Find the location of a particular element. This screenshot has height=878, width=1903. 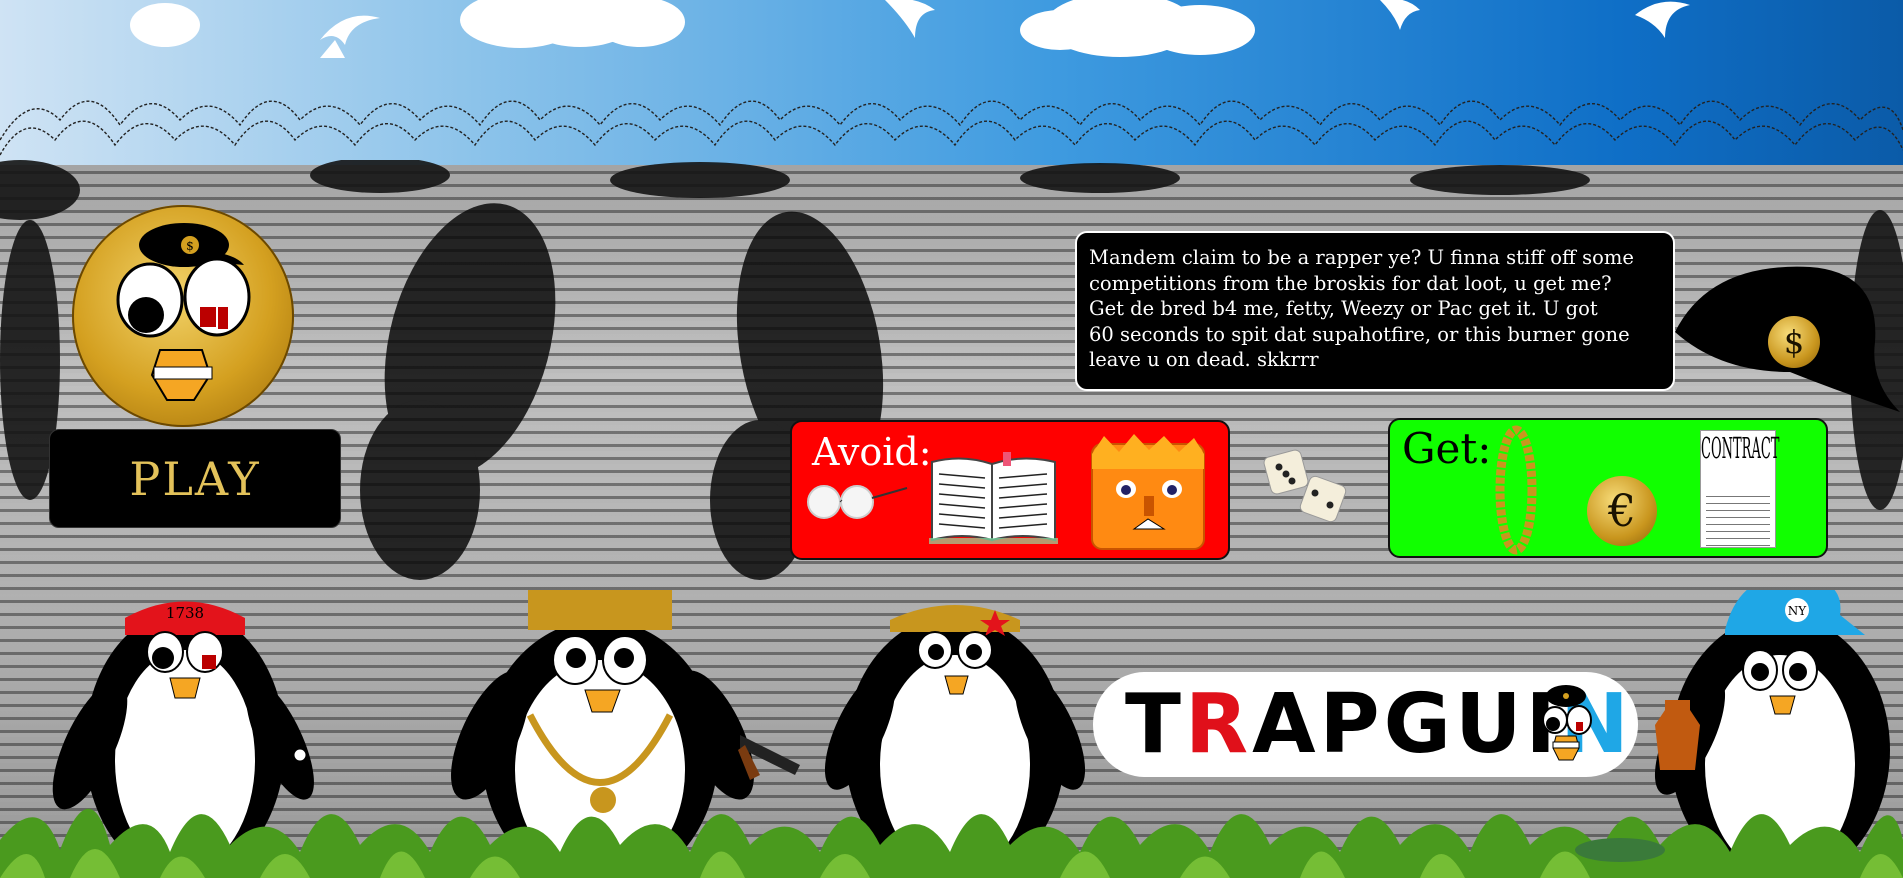

cap-text: NY is located at coordinates (1798, 611).